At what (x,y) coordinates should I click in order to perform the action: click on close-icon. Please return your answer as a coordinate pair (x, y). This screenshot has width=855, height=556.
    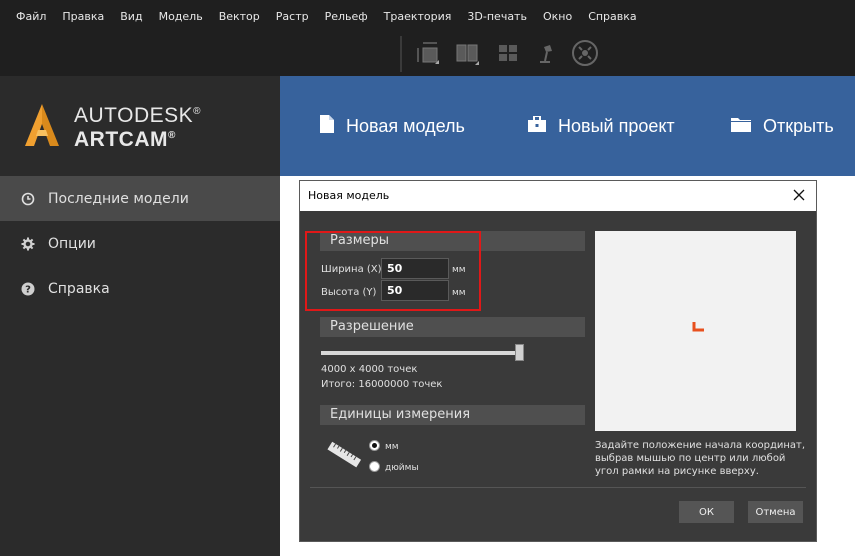
    Looking at the image, I should click on (799, 195).